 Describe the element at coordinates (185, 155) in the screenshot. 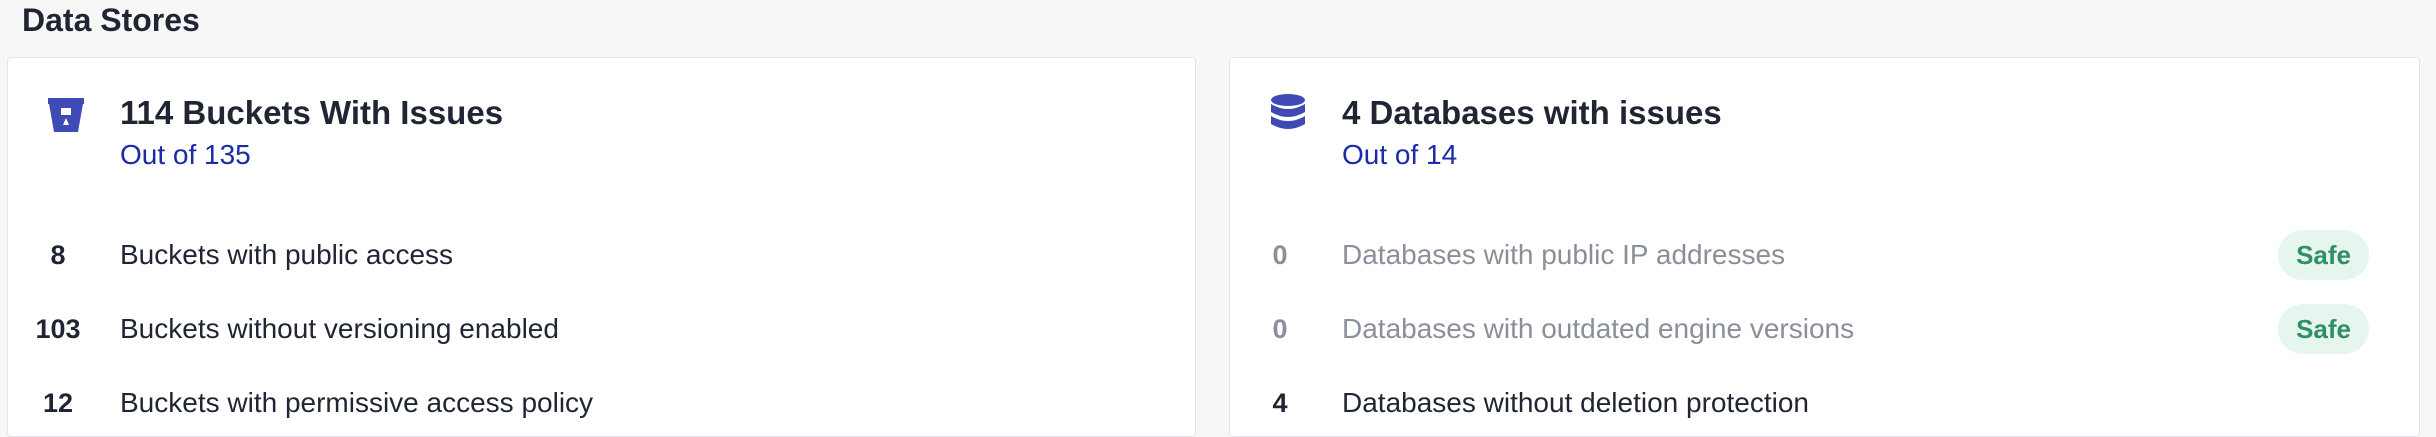

I see `buckets-total: Out of 135` at that location.